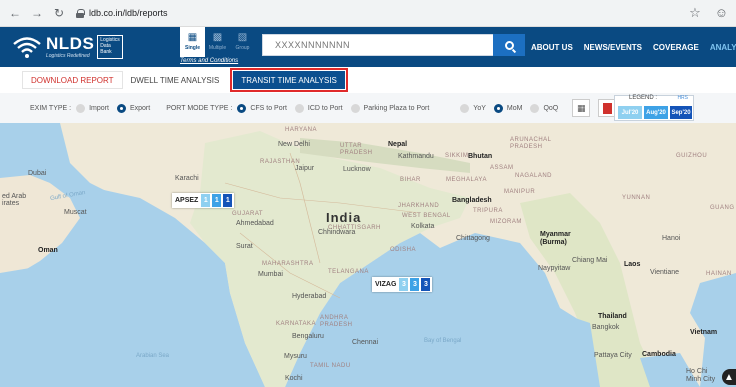  Describe the element at coordinates (396, 108) in the screenshot. I see `parking-plaza-label: Parking Plaza to Port` at that location.